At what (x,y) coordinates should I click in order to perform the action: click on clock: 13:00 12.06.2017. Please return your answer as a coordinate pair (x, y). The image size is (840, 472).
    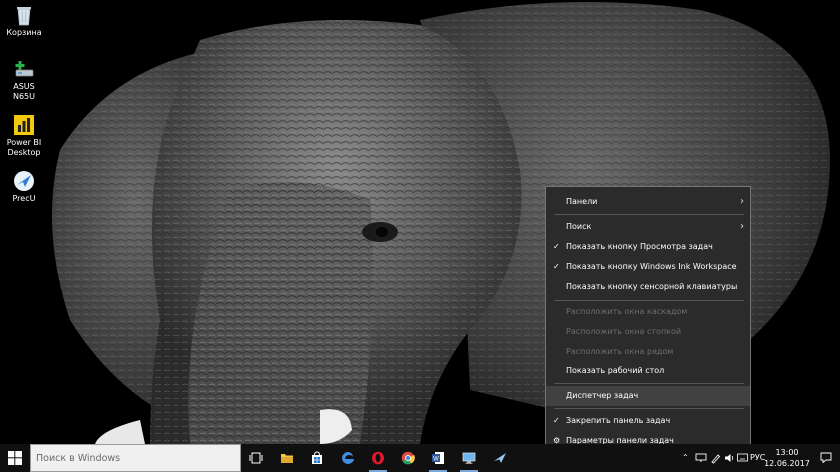
    Looking at the image, I should click on (787, 458).